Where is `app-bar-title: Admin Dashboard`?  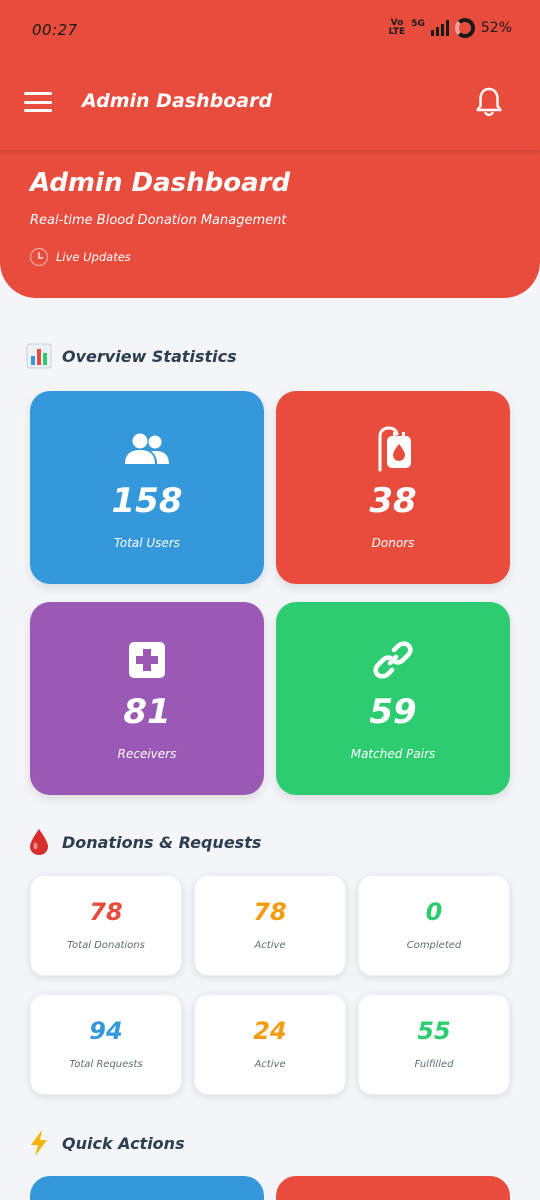 app-bar-title: Admin Dashboard is located at coordinates (177, 101).